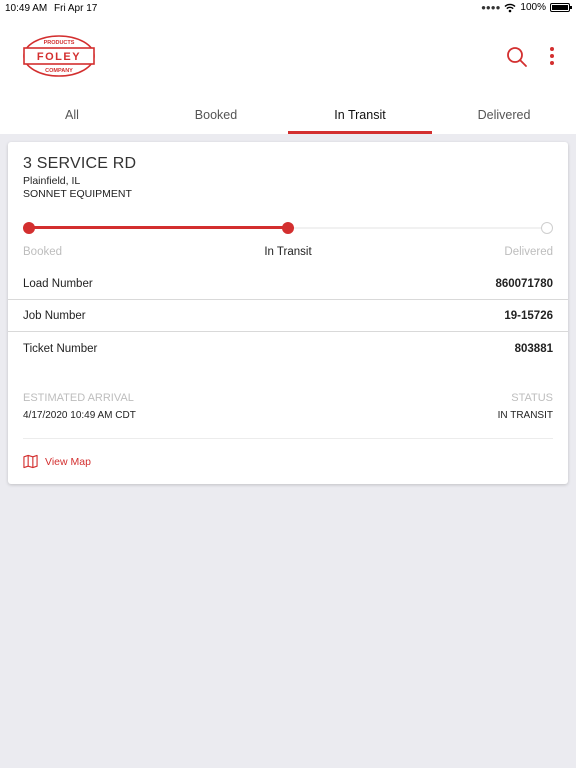 Image resolution: width=576 pixels, height=768 pixels. I want to click on dots-icon: ●●●●, so click(491, 7).